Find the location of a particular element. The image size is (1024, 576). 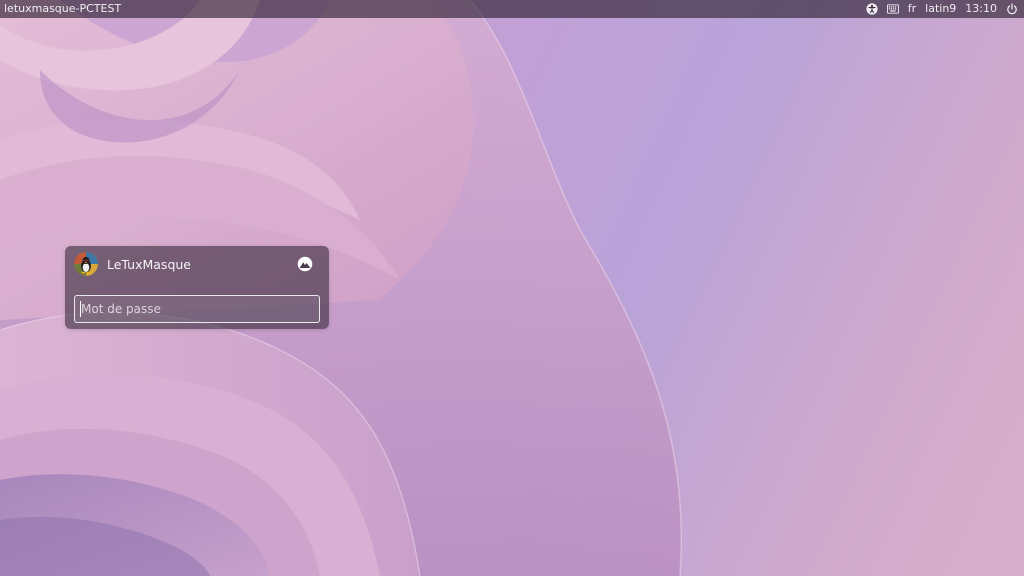

clock-label: 13:10 is located at coordinates (981, 9).